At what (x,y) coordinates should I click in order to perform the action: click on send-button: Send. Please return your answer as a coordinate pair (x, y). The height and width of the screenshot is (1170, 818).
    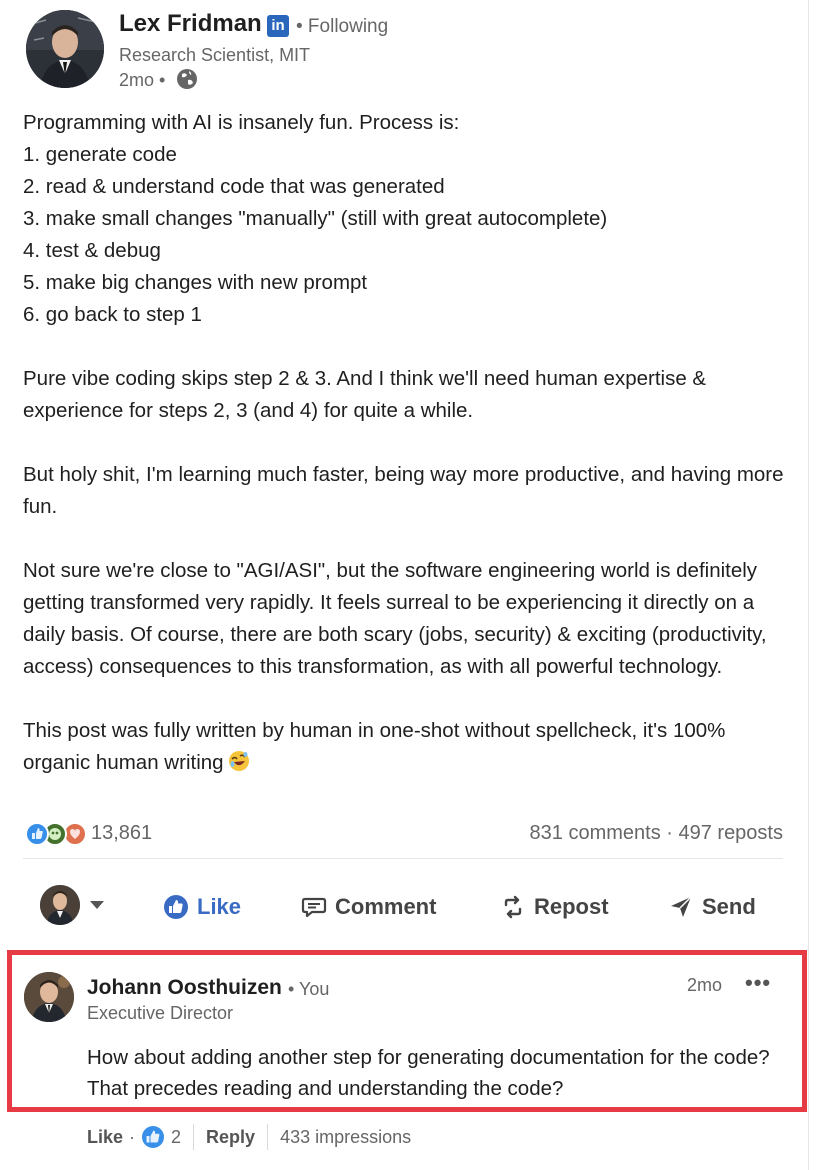
    Looking at the image, I should click on (712, 907).